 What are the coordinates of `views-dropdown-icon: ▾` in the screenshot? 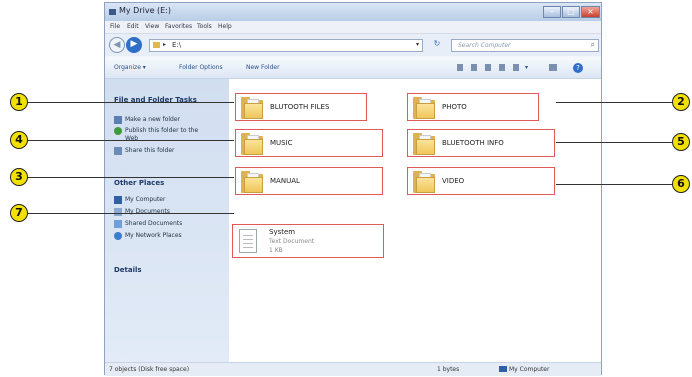 It's located at (526, 67).